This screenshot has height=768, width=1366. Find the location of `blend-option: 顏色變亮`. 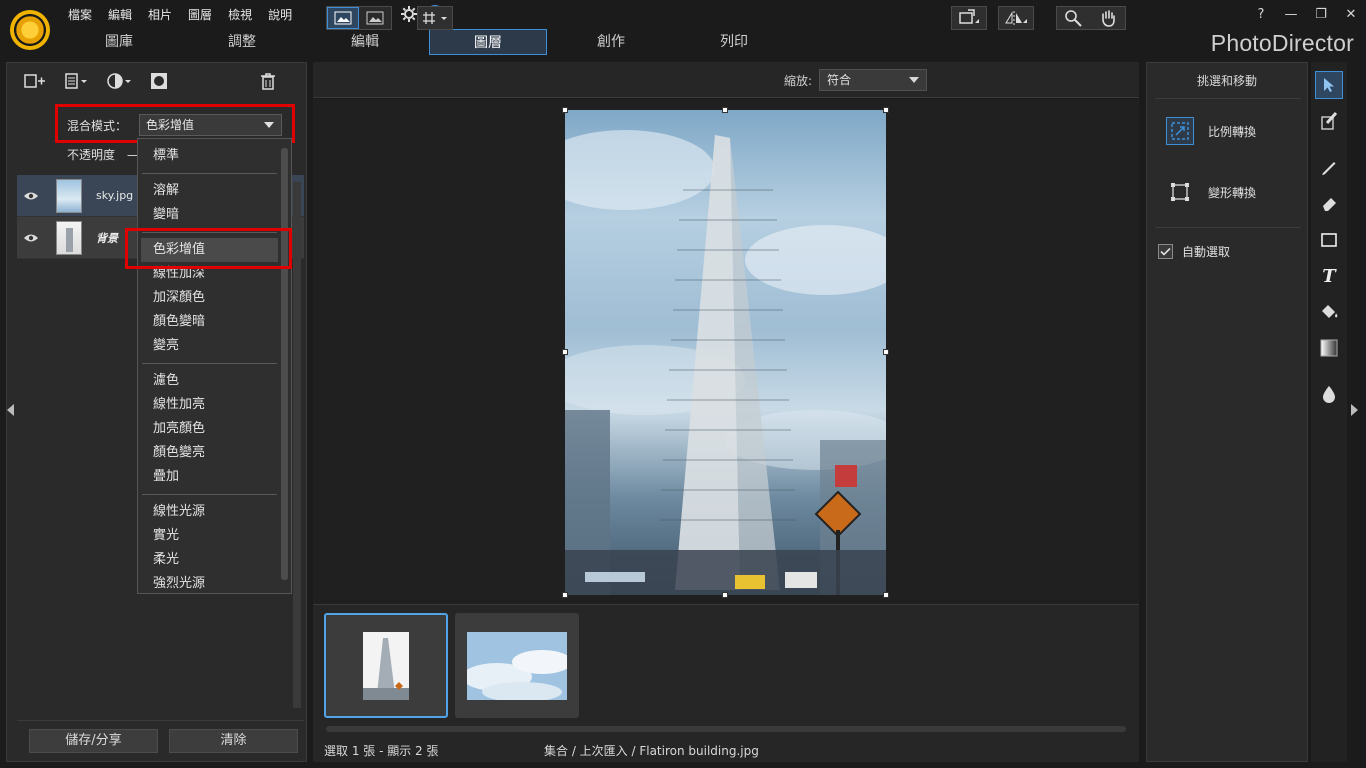

blend-option: 顏色變亮 is located at coordinates (208, 453).